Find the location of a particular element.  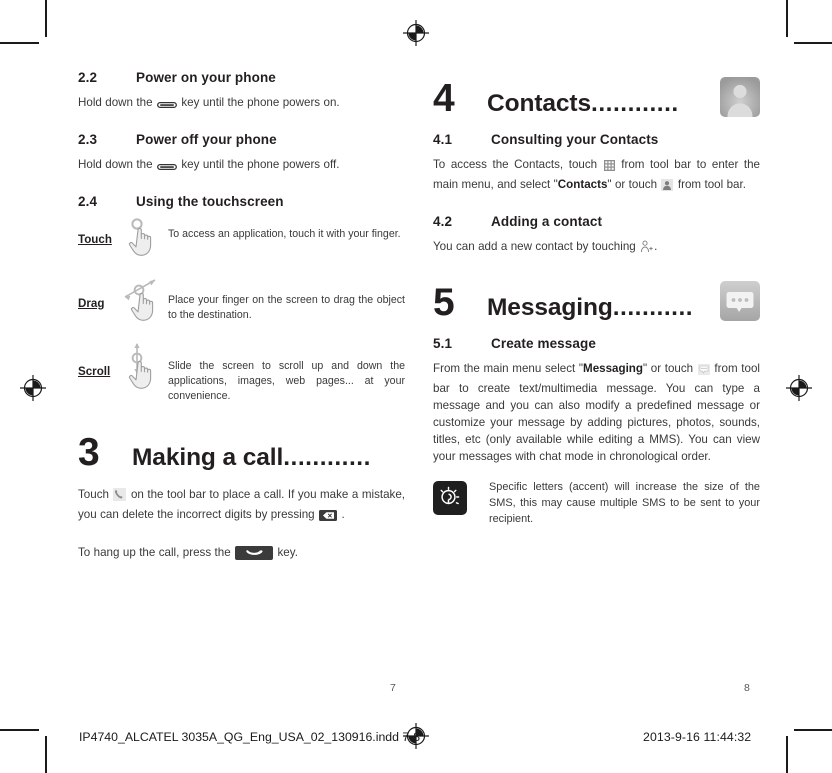

crop-mark-bottom-right-vertical is located at coordinates (787, 754).